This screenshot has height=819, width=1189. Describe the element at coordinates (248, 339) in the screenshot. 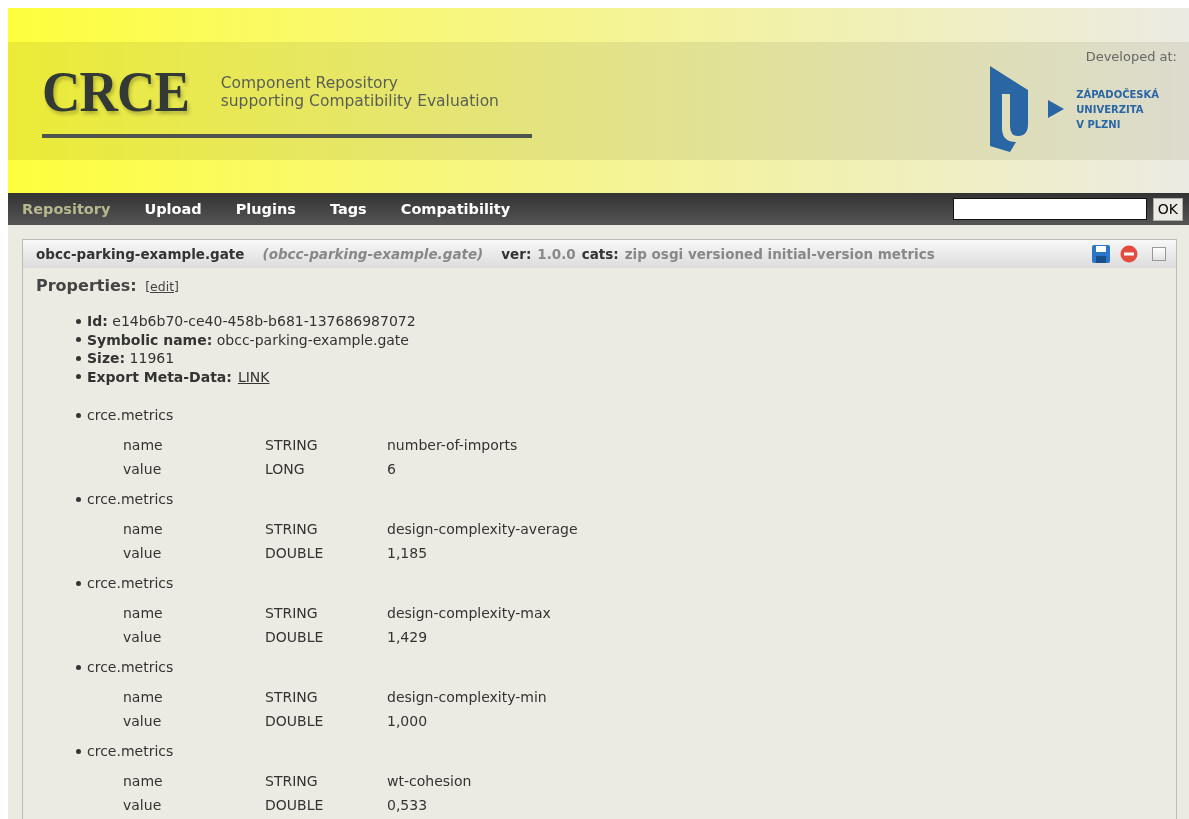

I see `property-item: Symbolic name: obcc-parking-example.gate` at that location.